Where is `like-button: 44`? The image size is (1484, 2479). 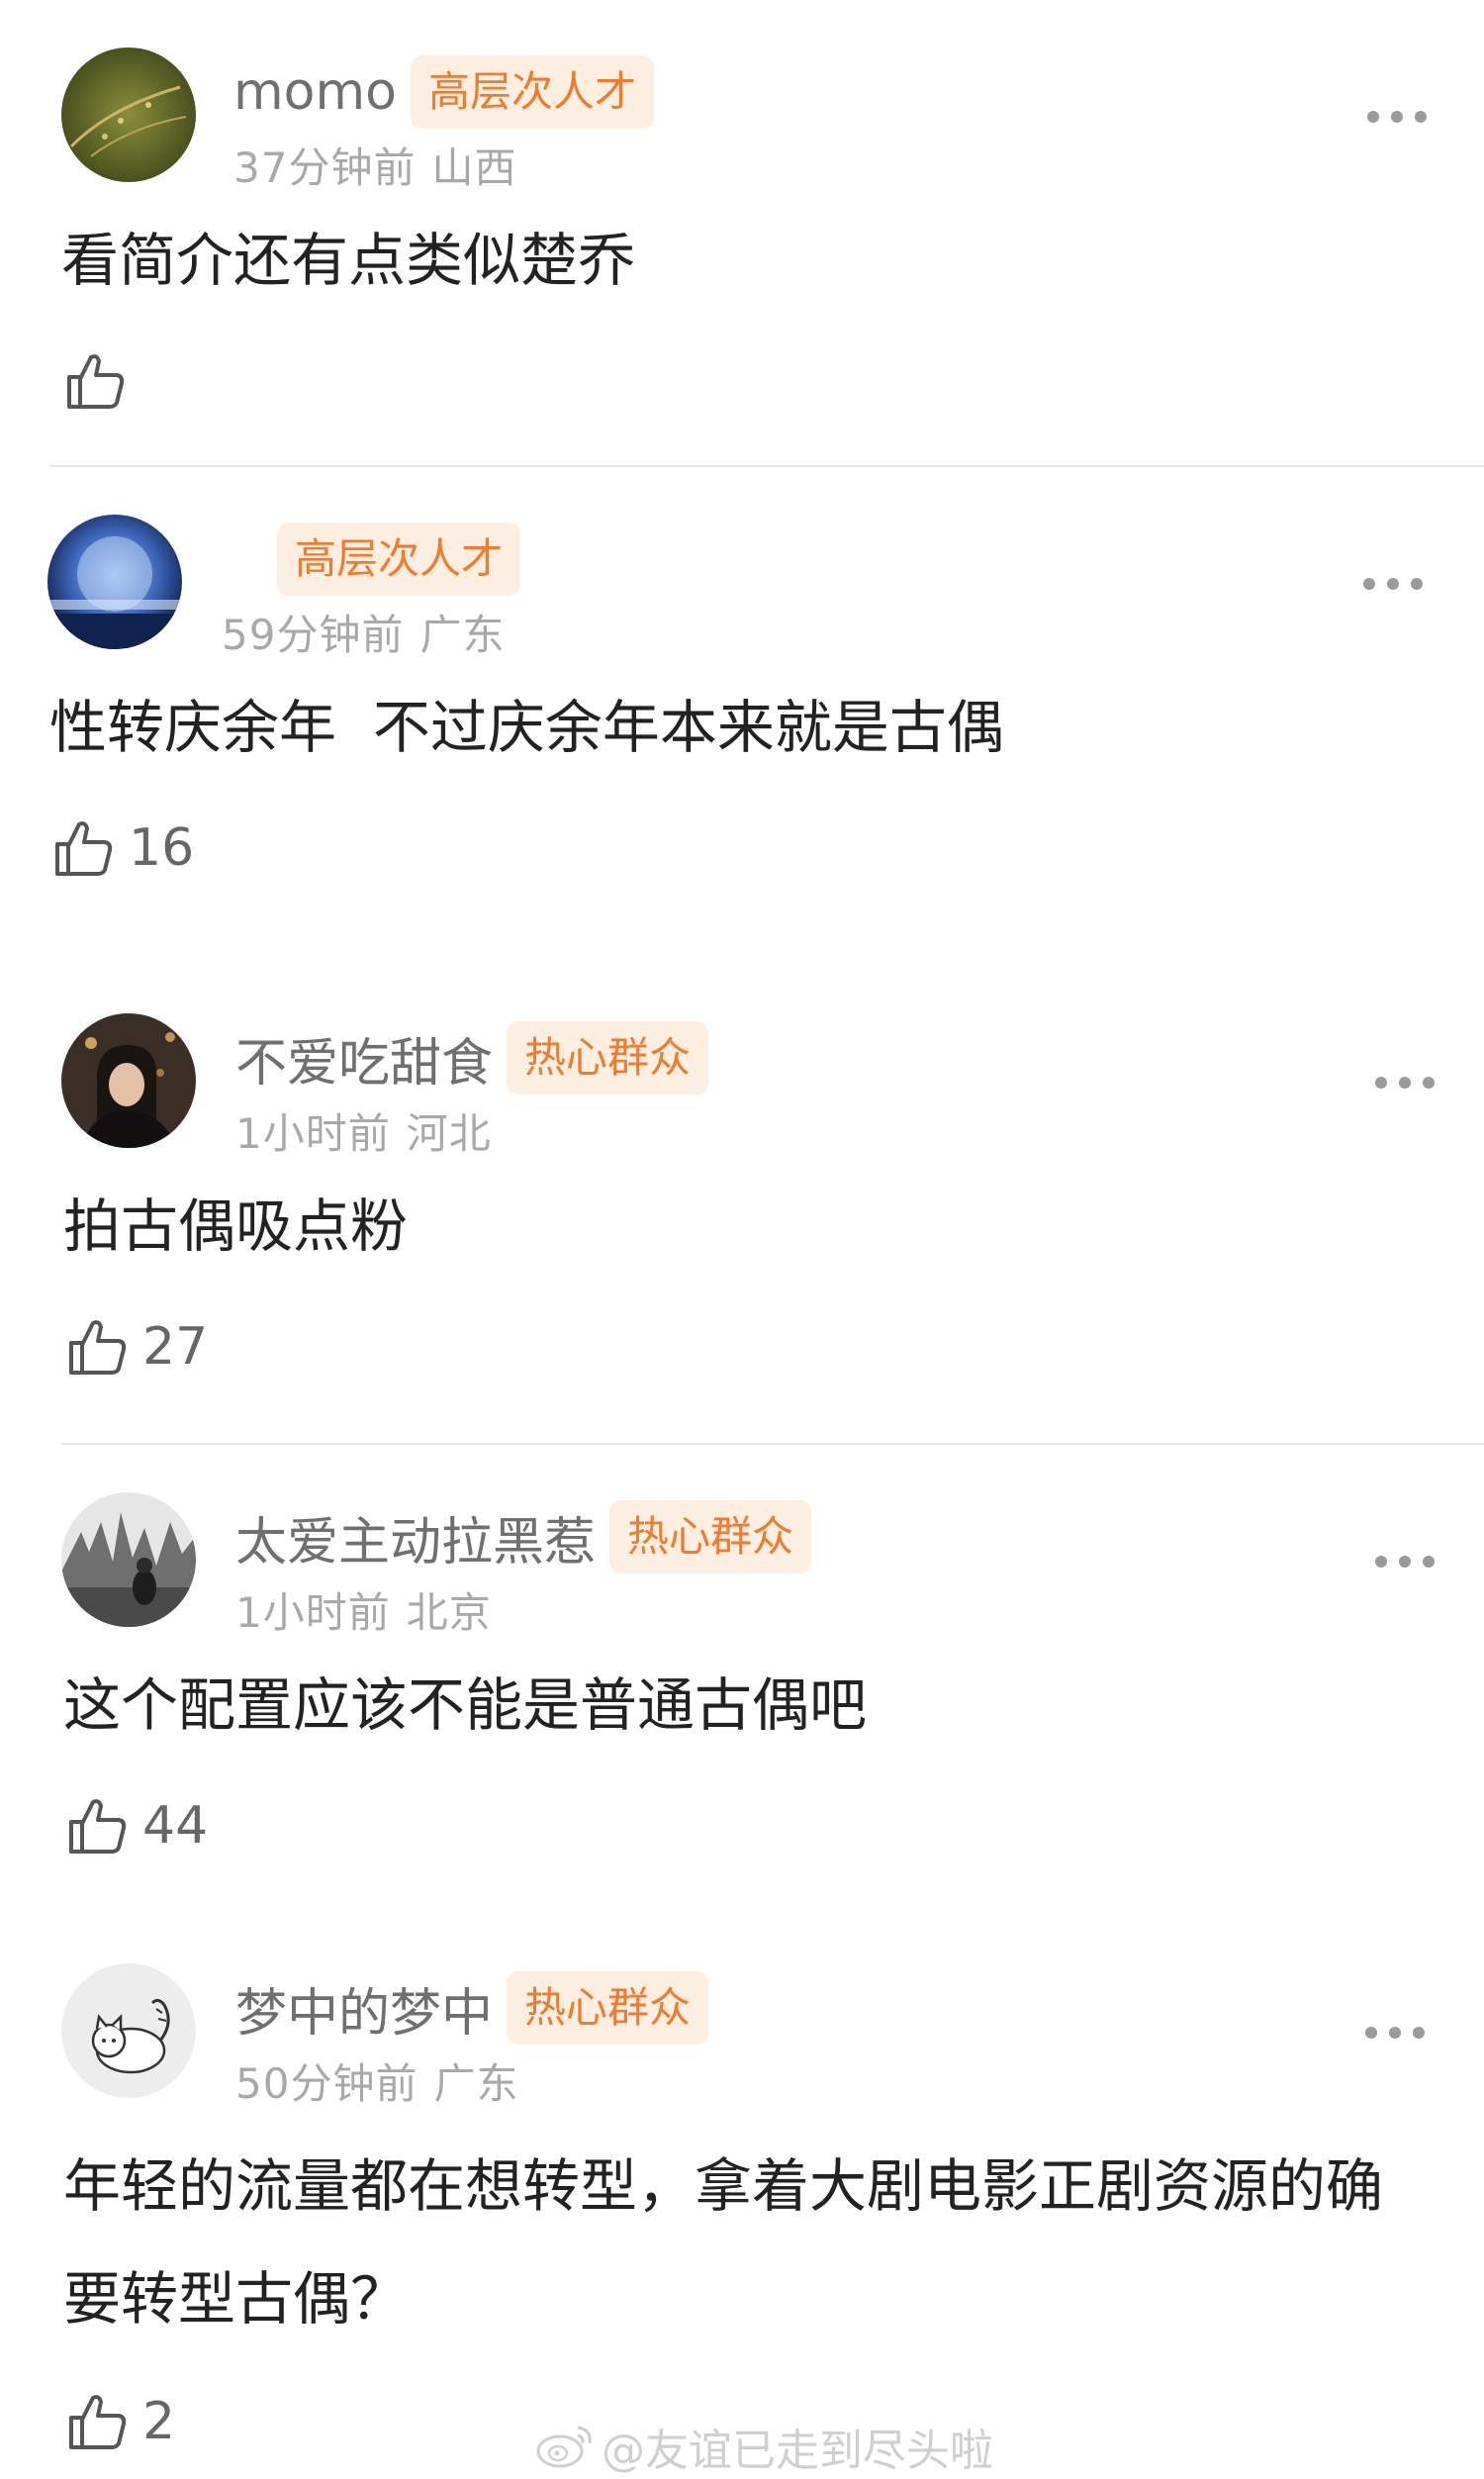
like-button: 44 is located at coordinates (136, 1826).